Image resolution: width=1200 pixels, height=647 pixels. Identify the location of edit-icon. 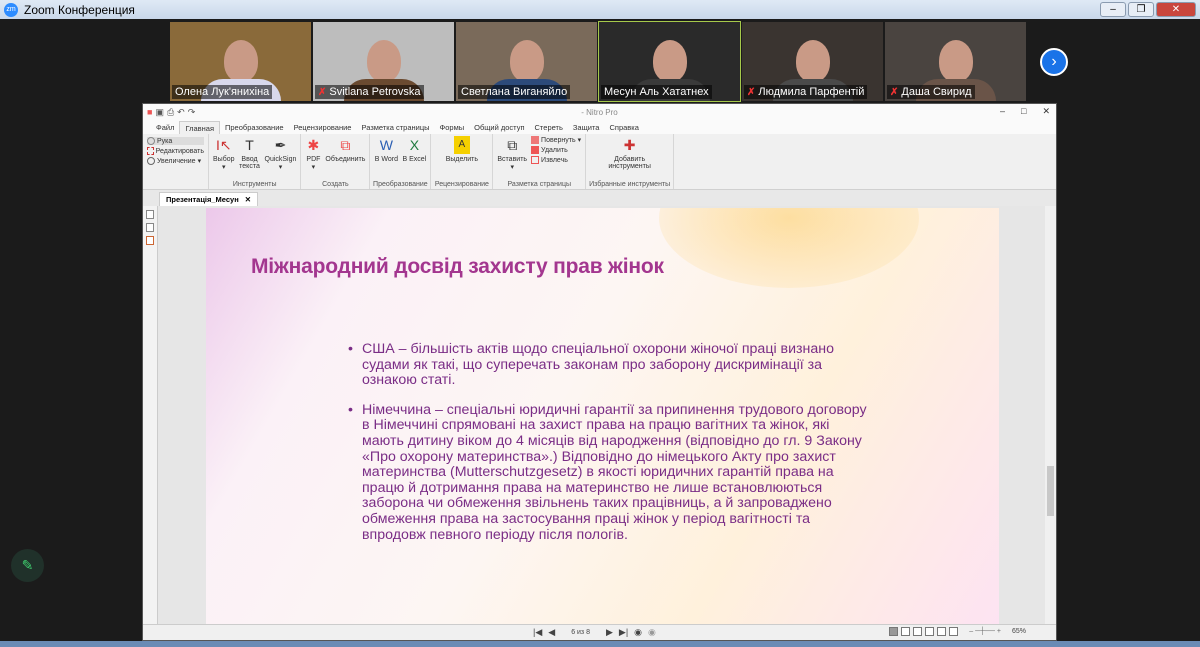
(150, 151).